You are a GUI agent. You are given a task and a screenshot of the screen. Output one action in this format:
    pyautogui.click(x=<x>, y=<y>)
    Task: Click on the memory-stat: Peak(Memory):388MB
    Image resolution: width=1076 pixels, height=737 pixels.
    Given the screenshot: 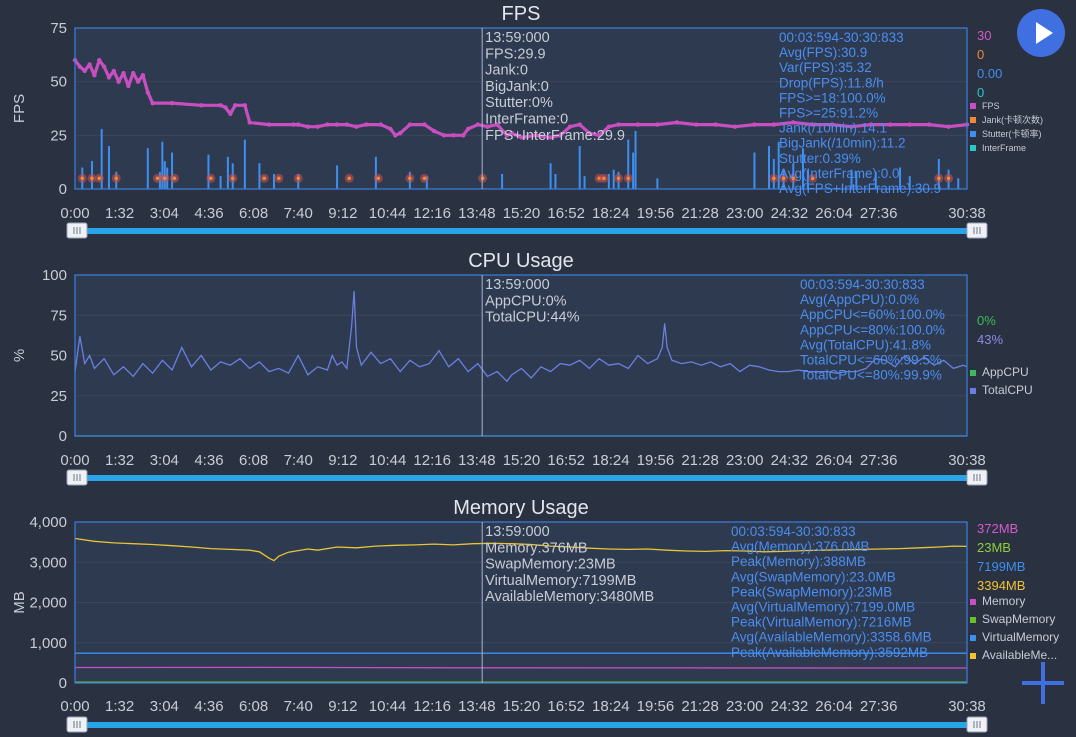 What is the action you would take?
    pyautogui.click(x=798, y=561)
    